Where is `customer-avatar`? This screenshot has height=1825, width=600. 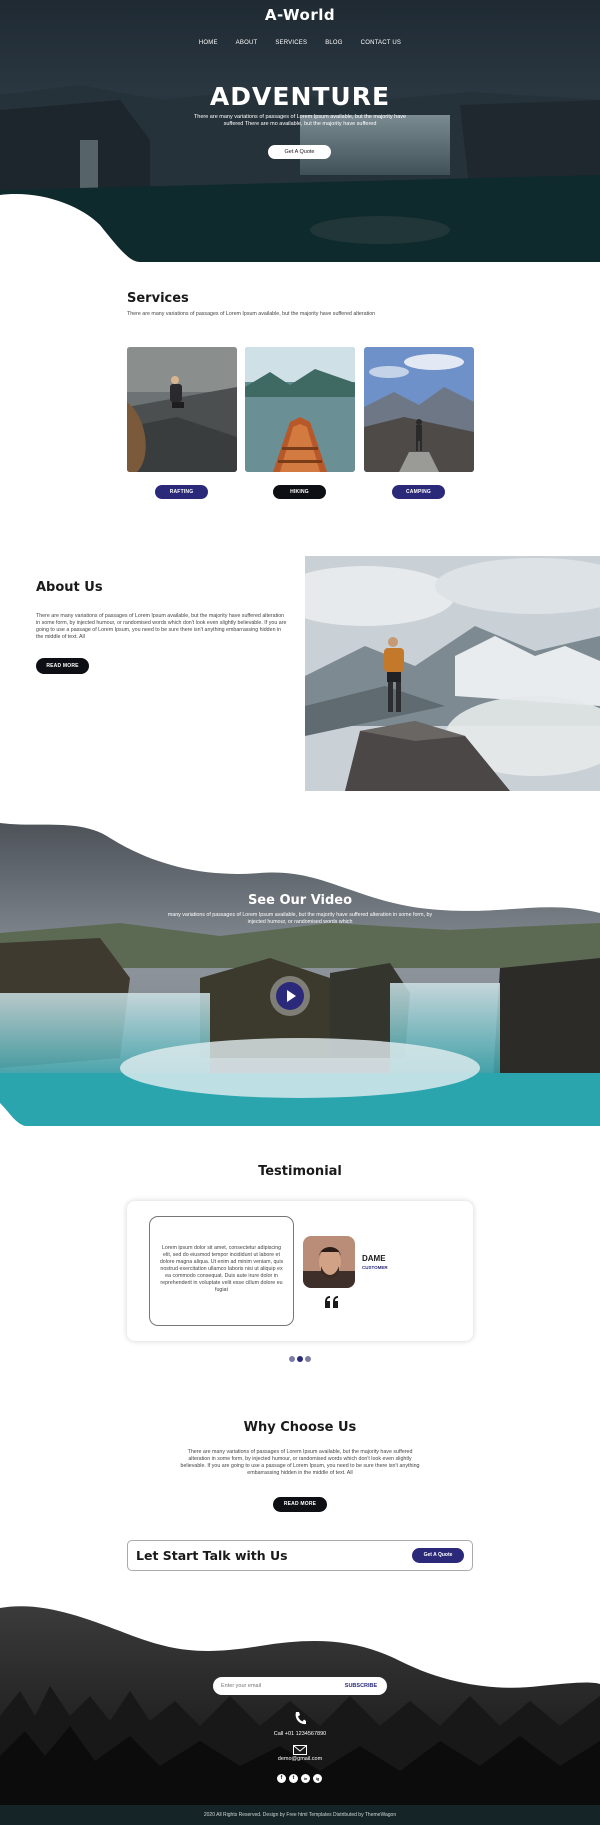 customer-avatar is located at coordinates (329, 1262).